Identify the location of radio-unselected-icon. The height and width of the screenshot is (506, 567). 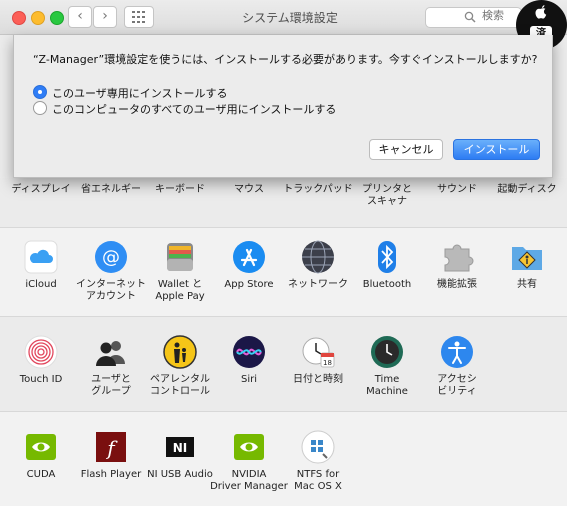
(40, 108).